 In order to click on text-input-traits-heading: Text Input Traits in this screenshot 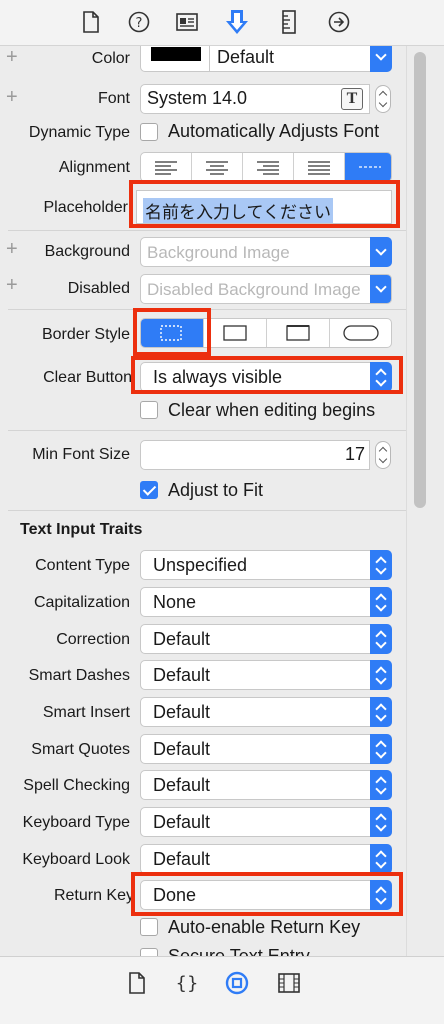, I will do `click(81, 529)`.